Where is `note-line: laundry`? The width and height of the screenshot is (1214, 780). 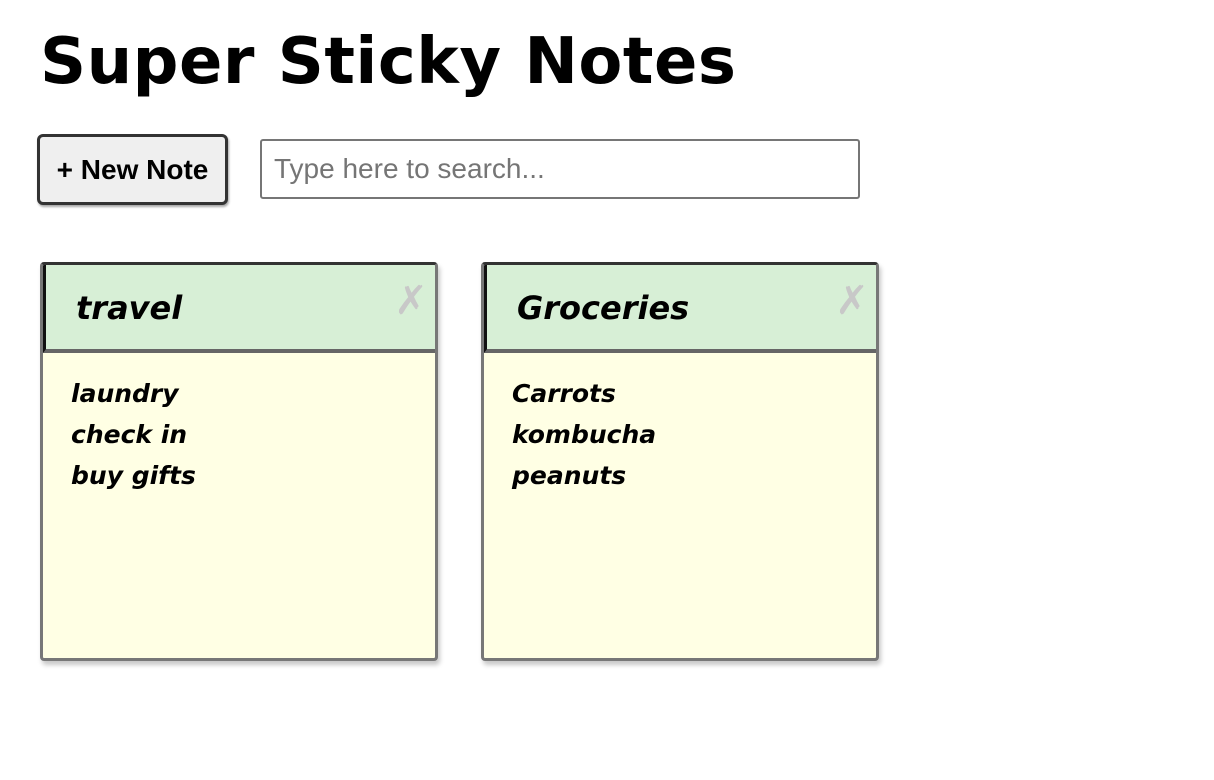
note-line: laundry is located at coordinates (125, 393).